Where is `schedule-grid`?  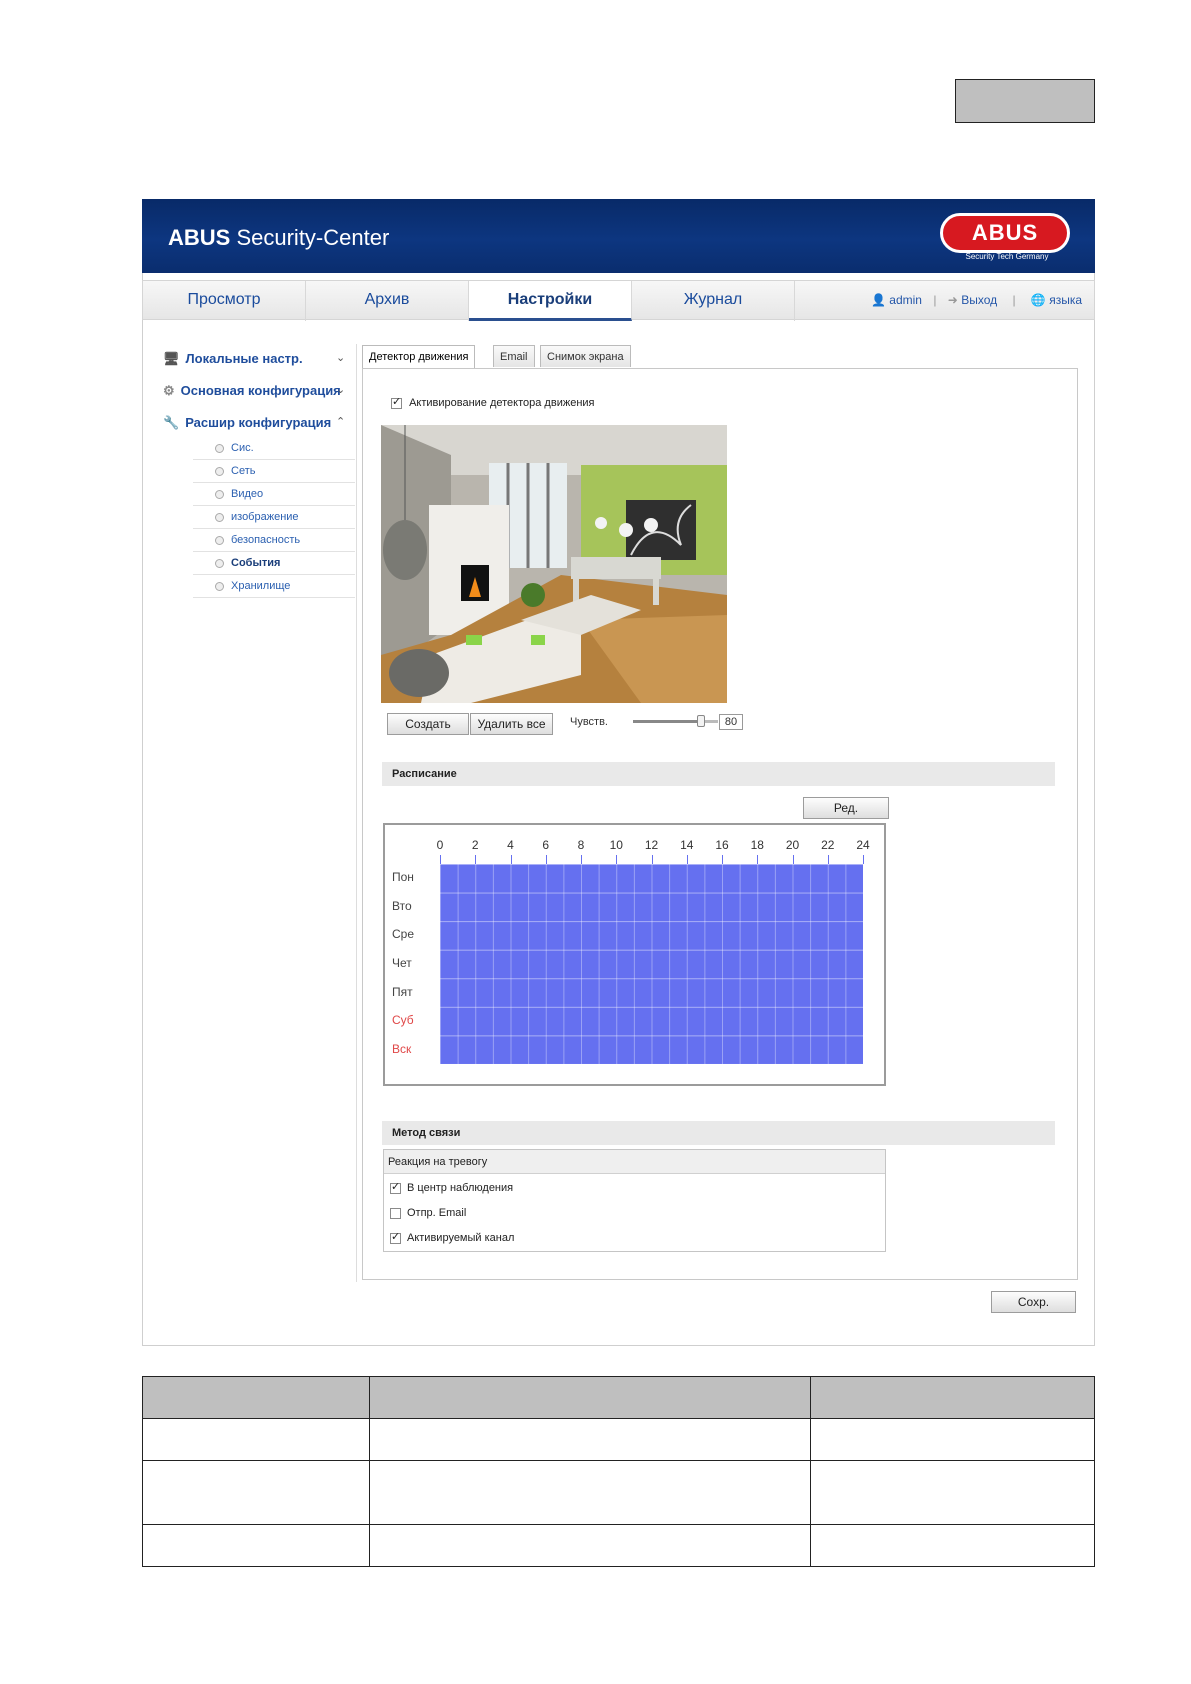
schedule-grid is located at coordinates (651, 964).